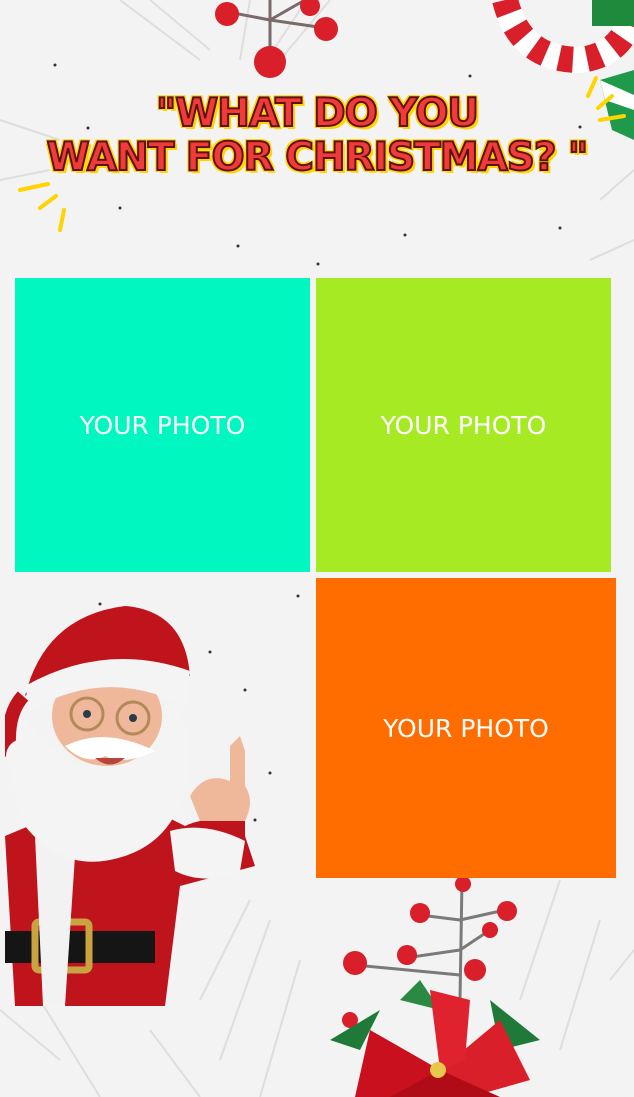  I want to click on santa-claus-image, so click(130, 806).